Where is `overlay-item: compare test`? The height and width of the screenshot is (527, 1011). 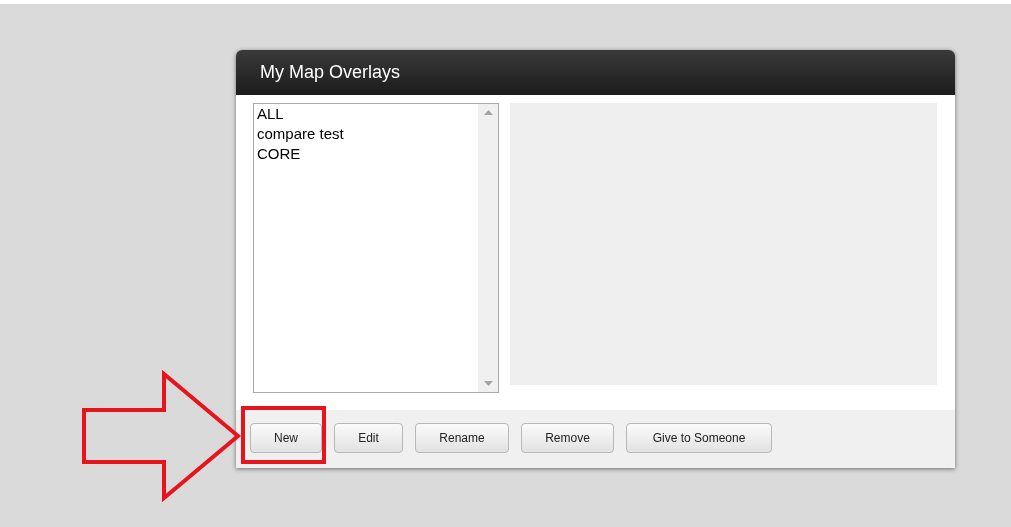 overlay-item: compare test is located at coordinates (367, 134).